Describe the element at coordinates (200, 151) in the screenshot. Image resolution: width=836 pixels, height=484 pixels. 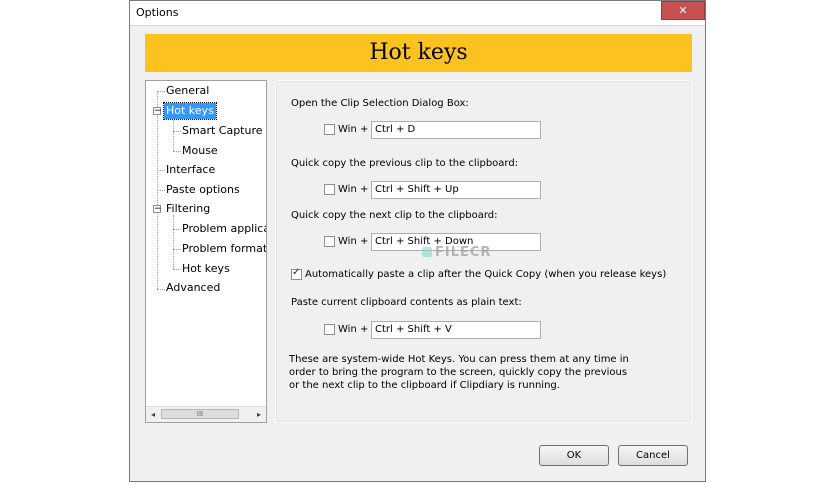
I see `tree-item-mouse: Mouse` at that location.